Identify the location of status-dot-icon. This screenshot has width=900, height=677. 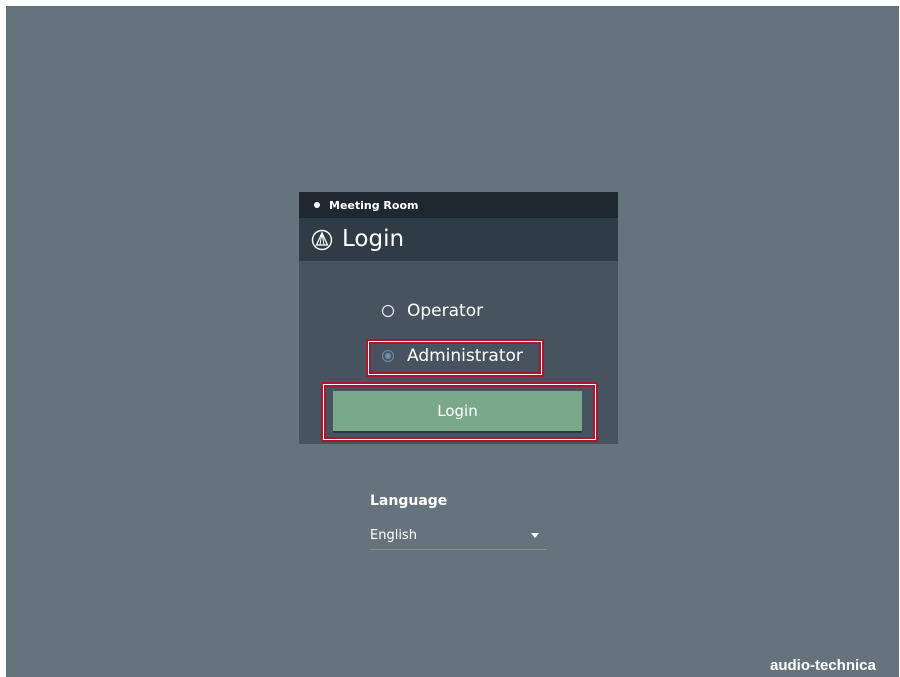
(317, 205).